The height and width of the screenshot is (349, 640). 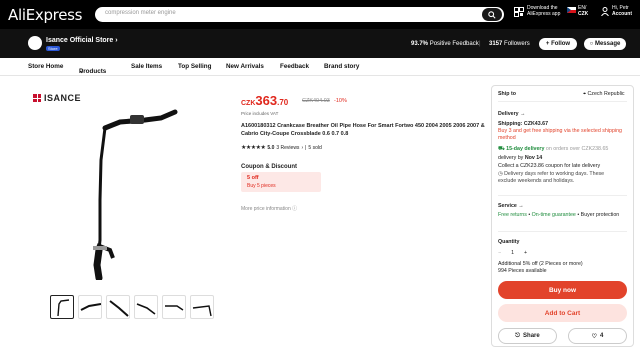 I want to click on increase-button: +, so click(x=525, y=253).